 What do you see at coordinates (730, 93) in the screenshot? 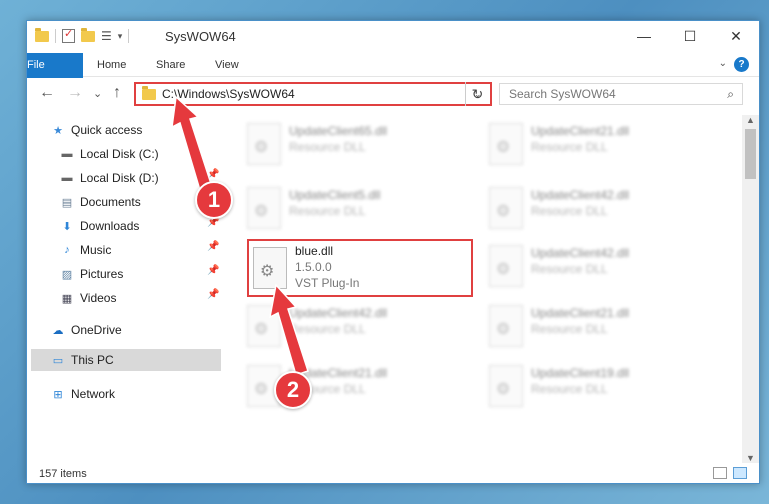
I see `search-icon: ⌕` at bounding box center [730, 93].